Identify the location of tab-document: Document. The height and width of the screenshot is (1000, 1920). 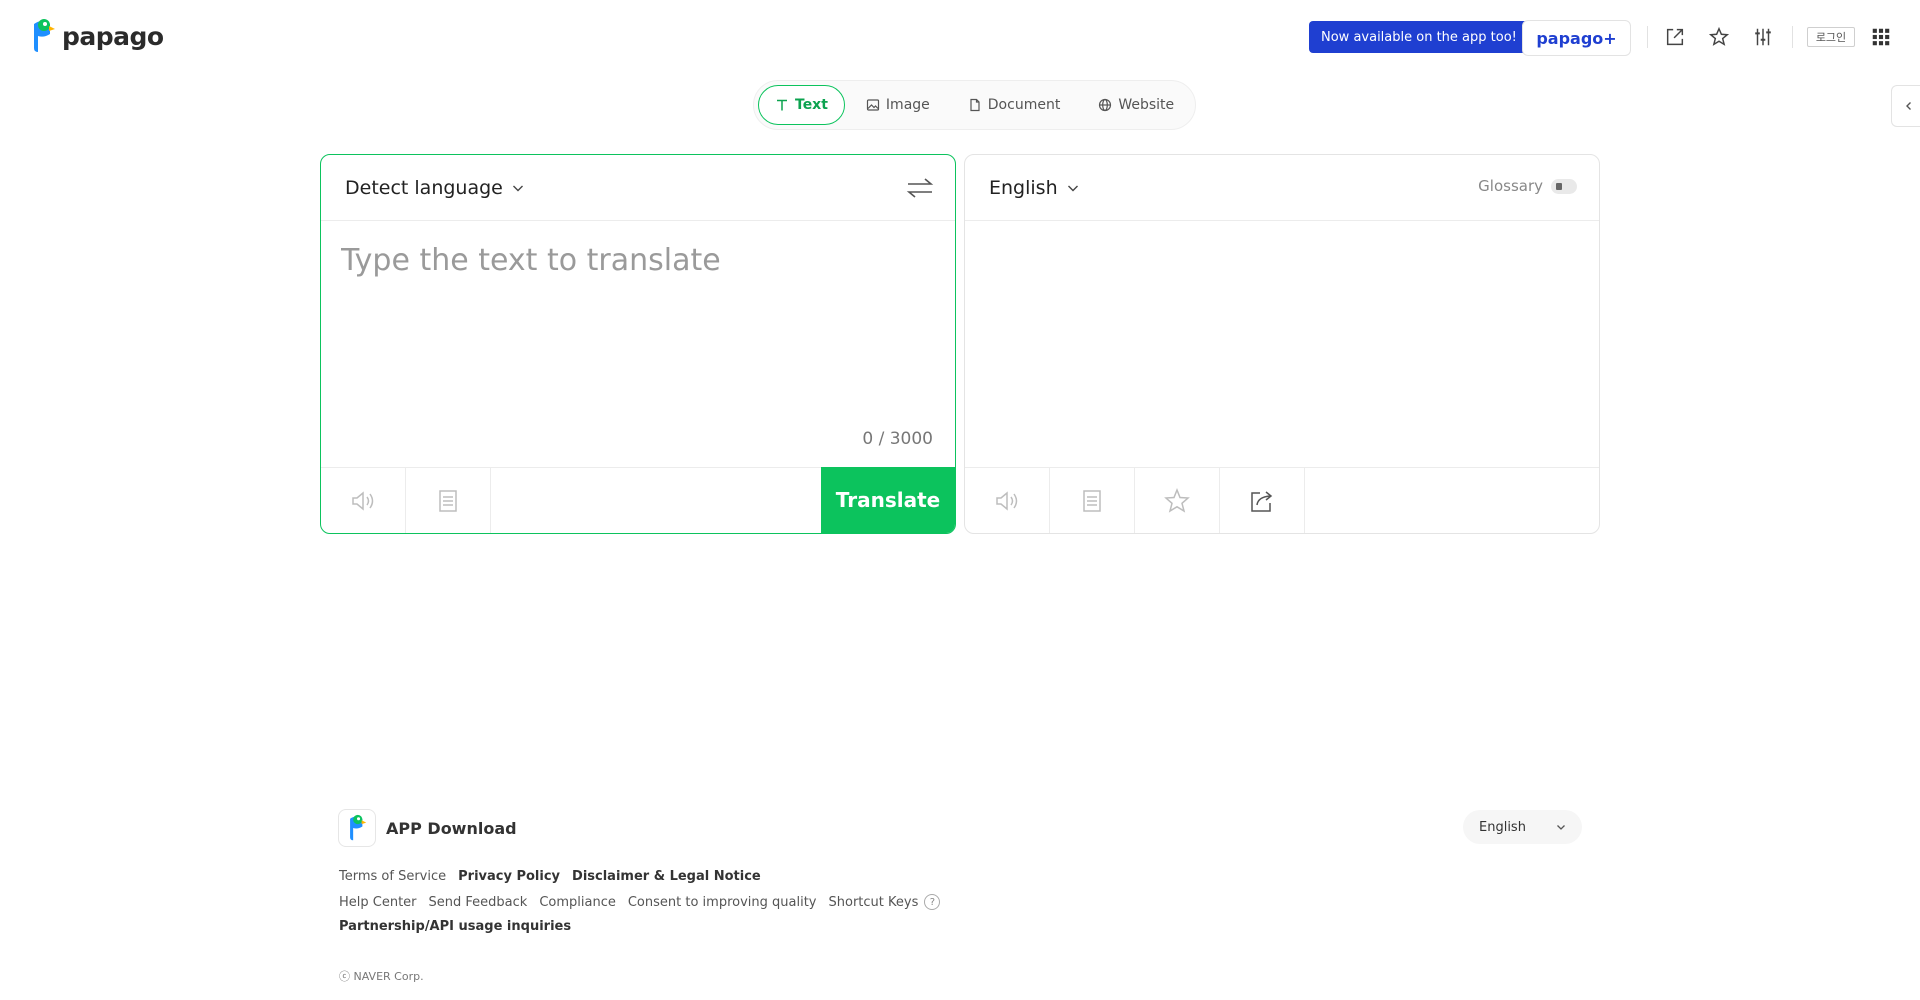
(1014, 105).